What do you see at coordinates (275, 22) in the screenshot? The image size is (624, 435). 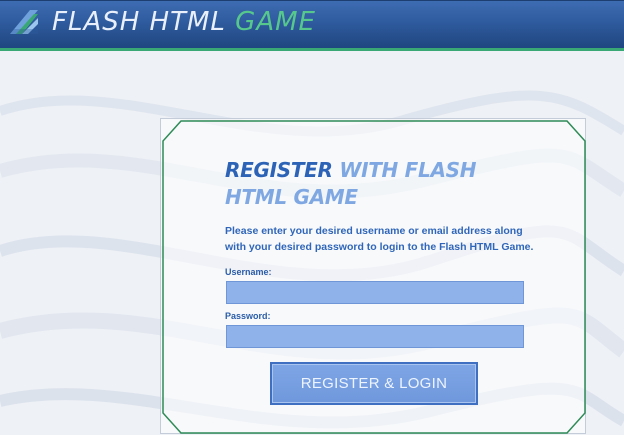 I see `site-title-accent: GAME` at bounding box center [275, 22].